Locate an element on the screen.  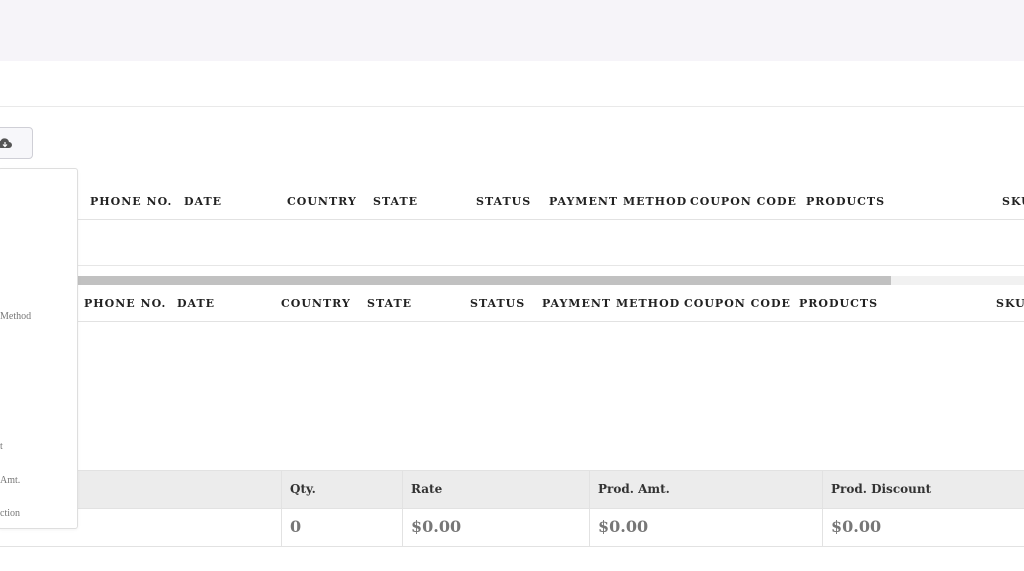
export-button is located at coordinates (16, 143).